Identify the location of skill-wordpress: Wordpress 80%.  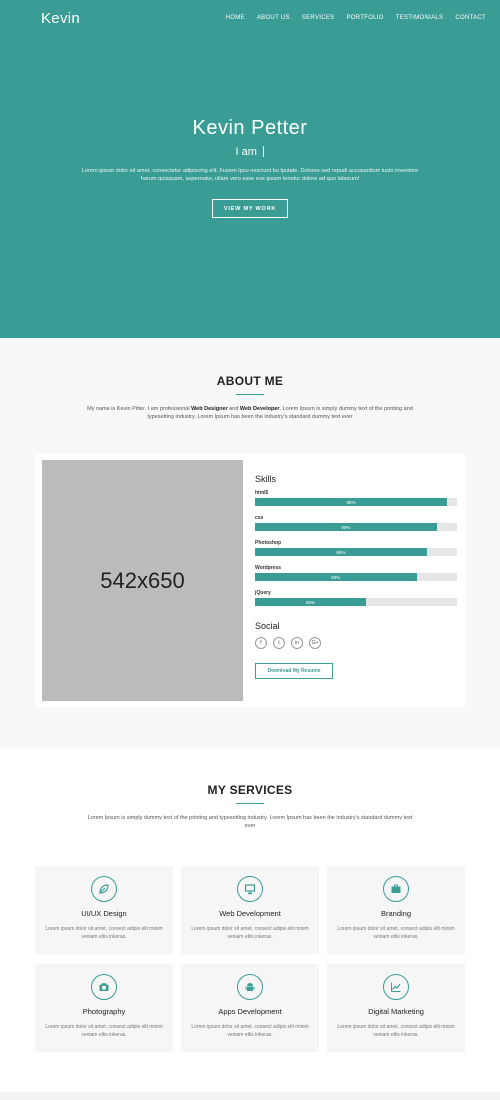
(356, 573).